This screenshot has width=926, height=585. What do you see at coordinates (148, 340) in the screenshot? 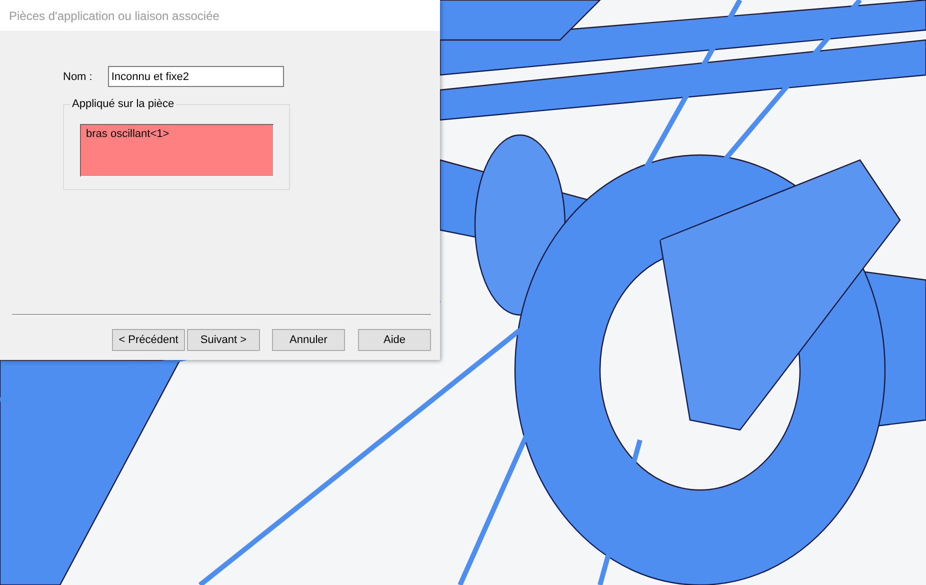
I see `previous-button: < Précédent` at bounding box center [148, 340].